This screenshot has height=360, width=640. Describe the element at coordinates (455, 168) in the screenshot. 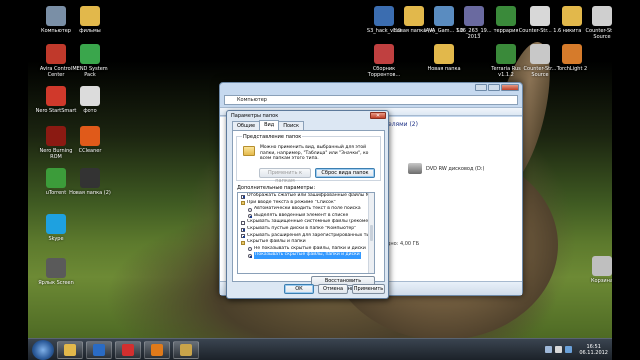

I see `dvd-drive-label: DVD RW дисковод (D:)` at that location.